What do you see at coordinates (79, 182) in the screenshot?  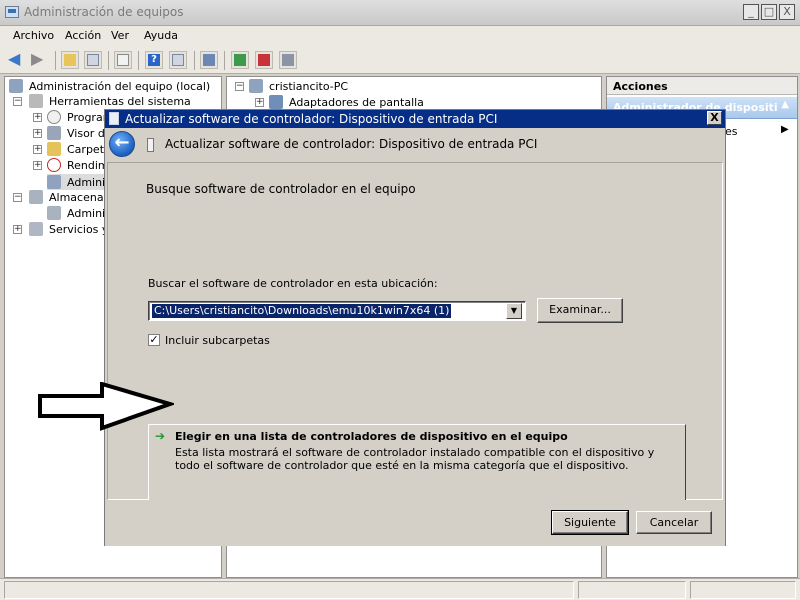 I see `tree-item-device-manager: Adminis` at bounding box center [79, 182].